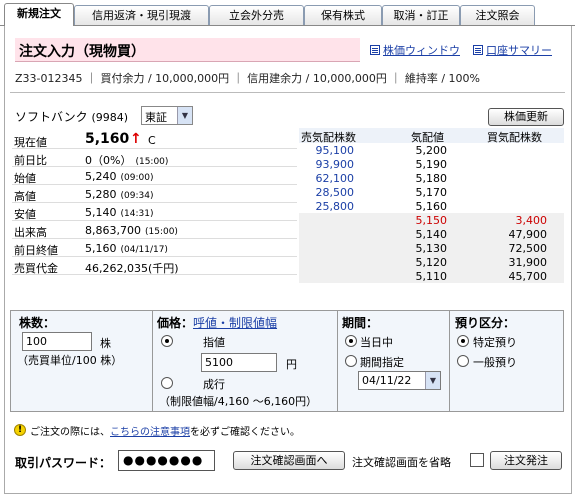 This screenshot has width=575, height=497. Describe the element at coordinates (375, 50) in the screenshot. I see `window-icon` at that location.